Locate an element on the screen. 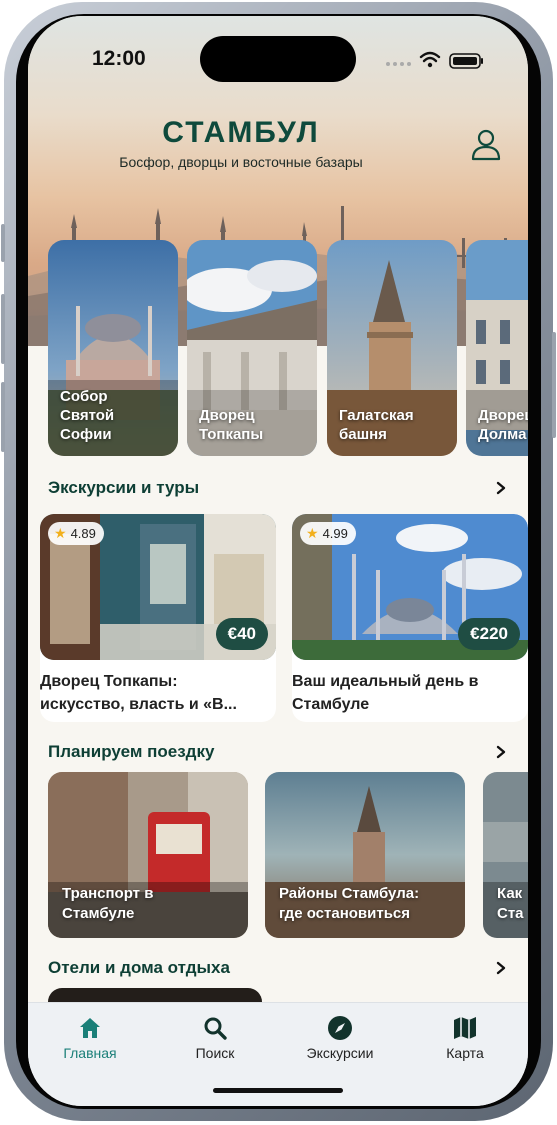 Image resolution: width=557 pixels, height=1125 pixels. dynamic-island is located at coordinates (278, 59).